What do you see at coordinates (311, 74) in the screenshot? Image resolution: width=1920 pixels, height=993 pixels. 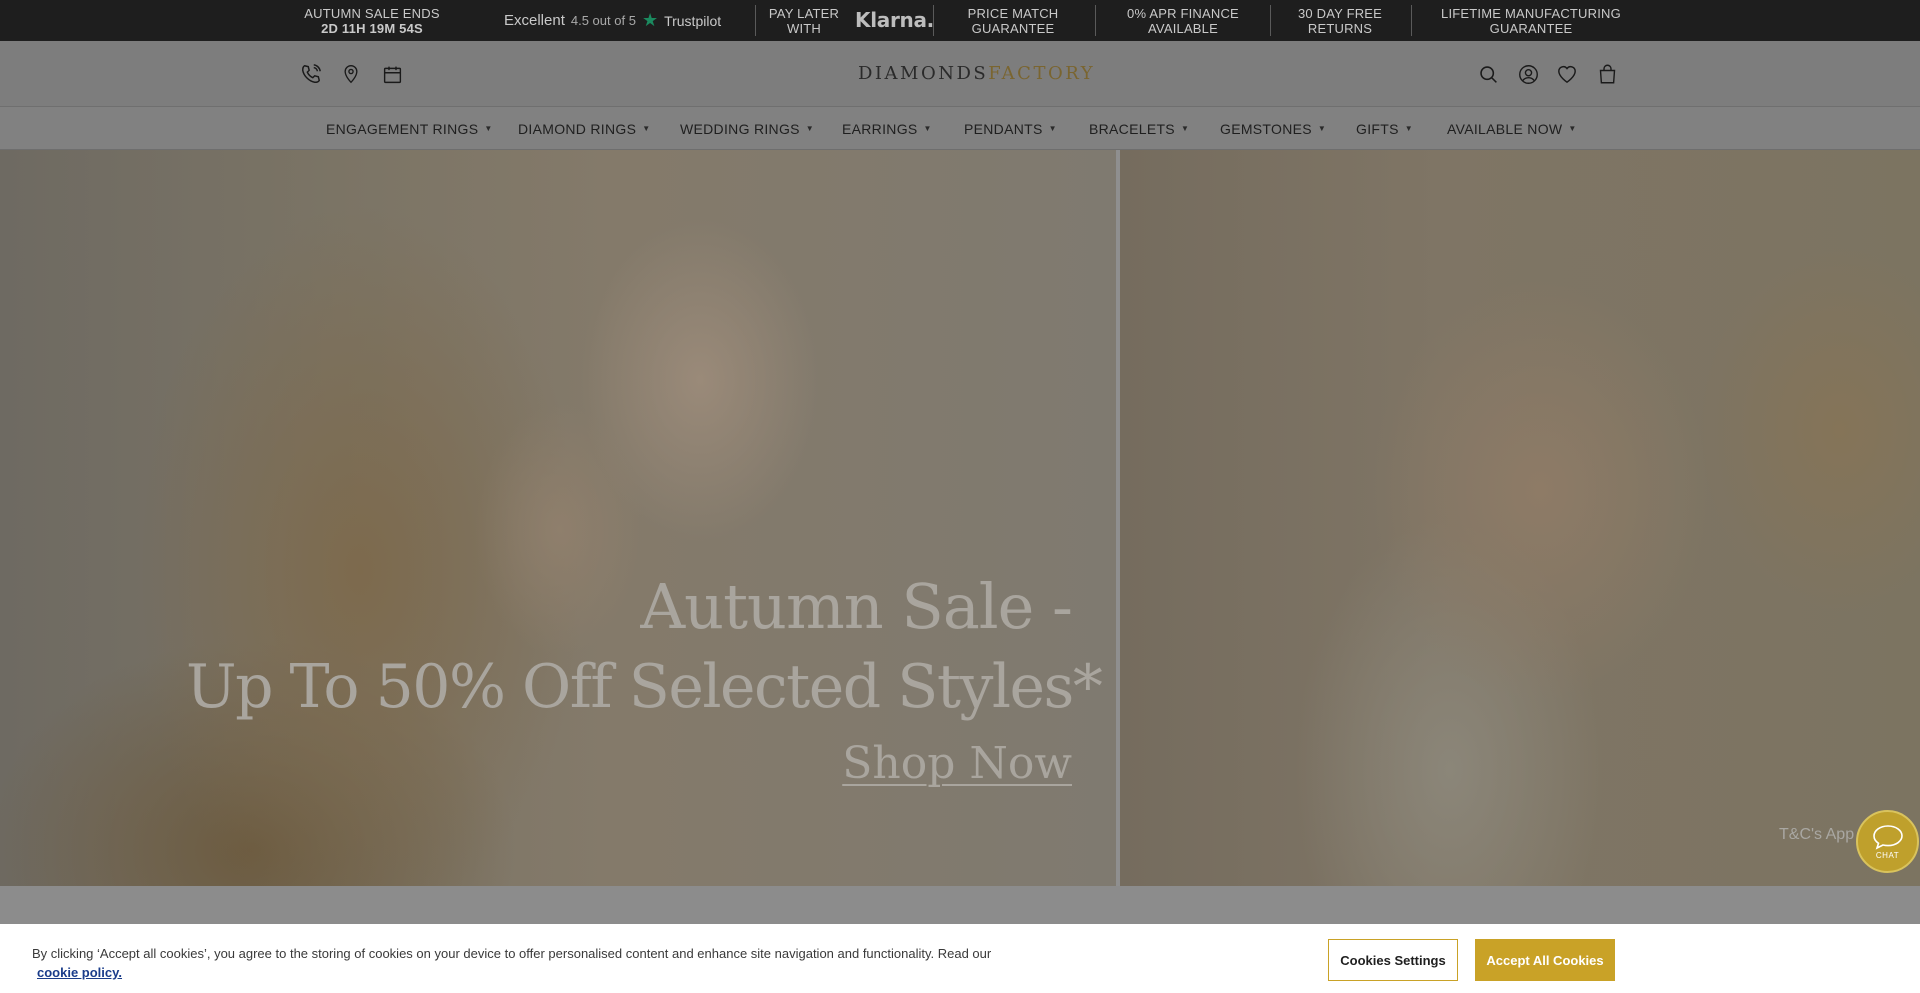 I see `phone-icon` at bounding box center [311, 74].